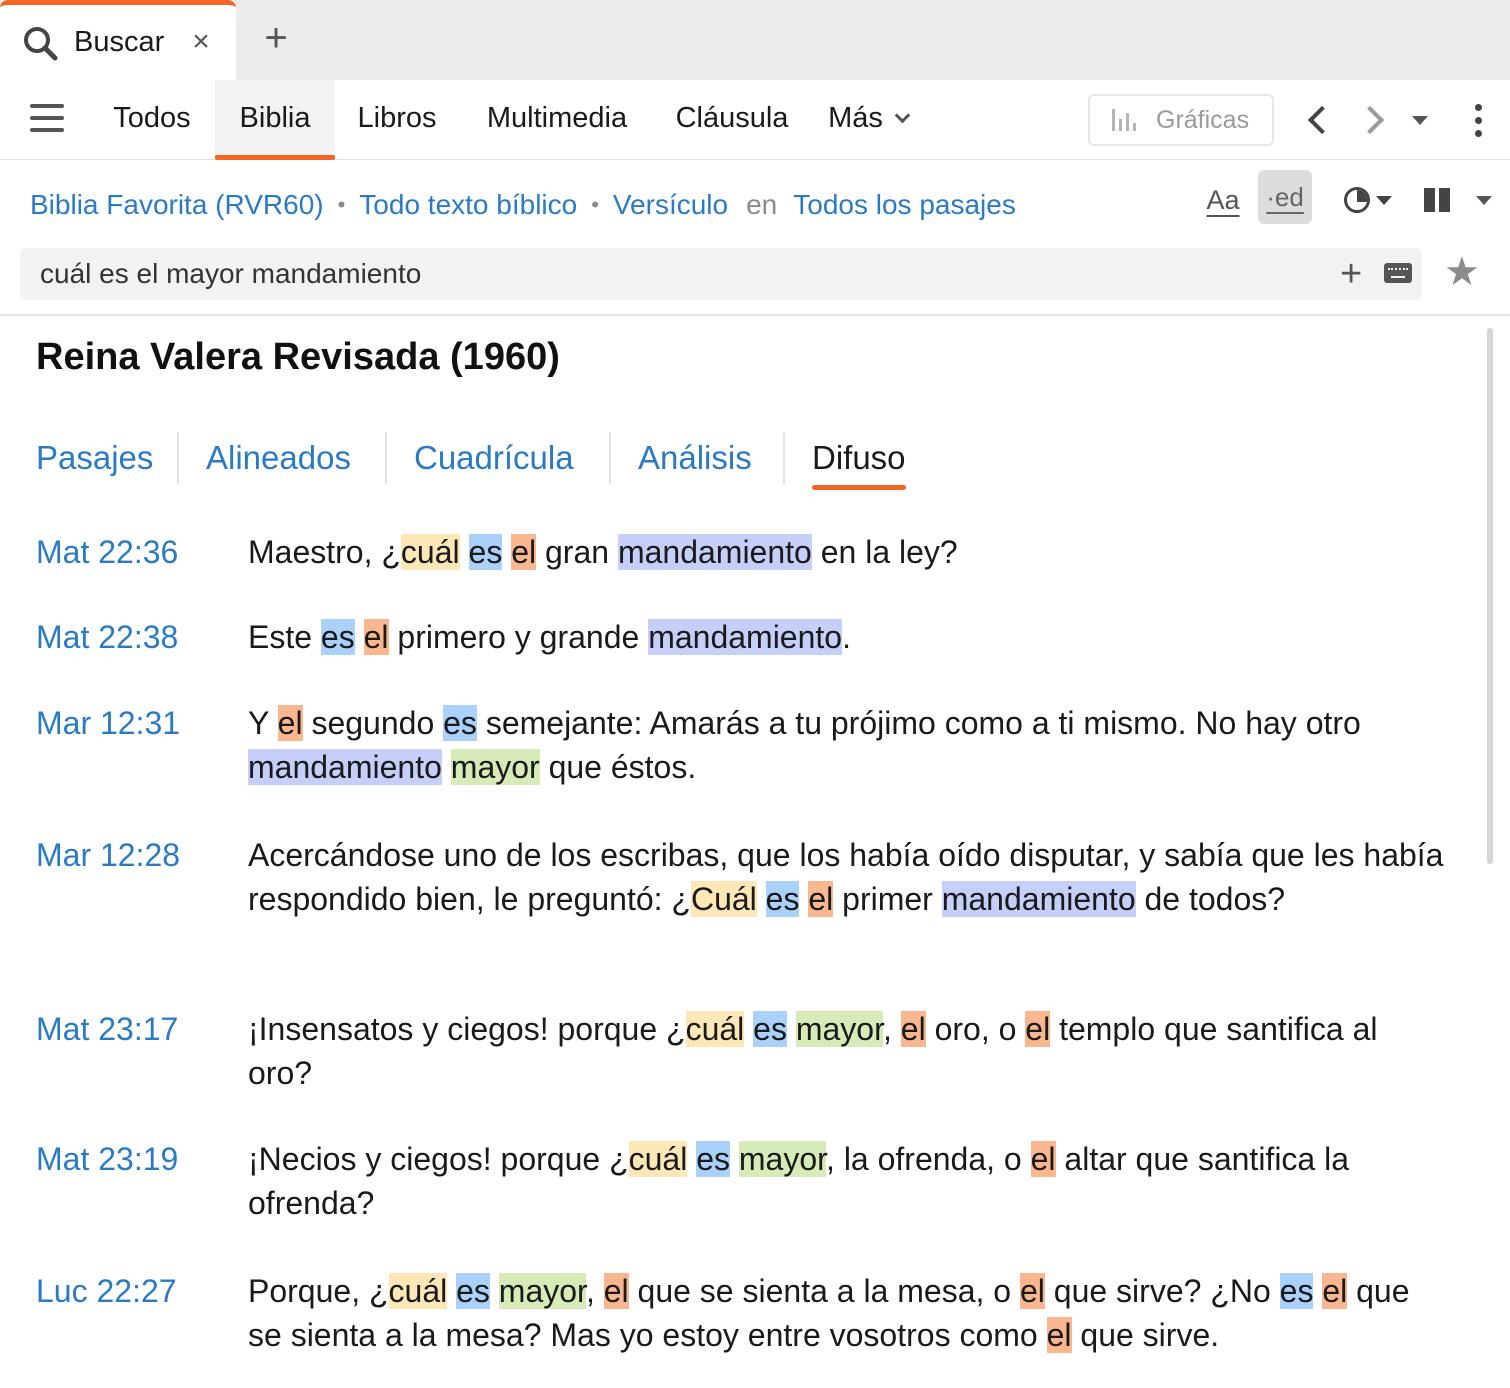 This screenshot has height=1388, width=1510. I want to click on add-icon: +, so click(1351, 274).